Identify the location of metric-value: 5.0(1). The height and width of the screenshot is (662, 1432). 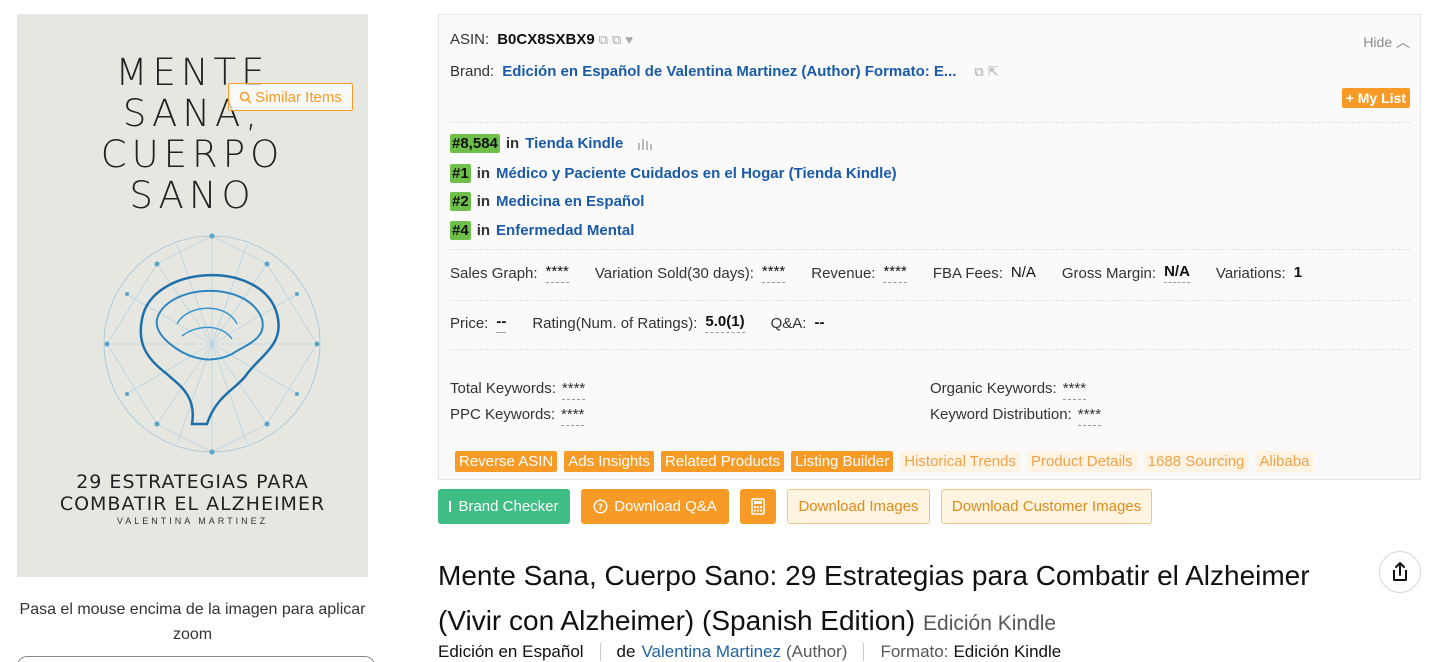
(725, 323).